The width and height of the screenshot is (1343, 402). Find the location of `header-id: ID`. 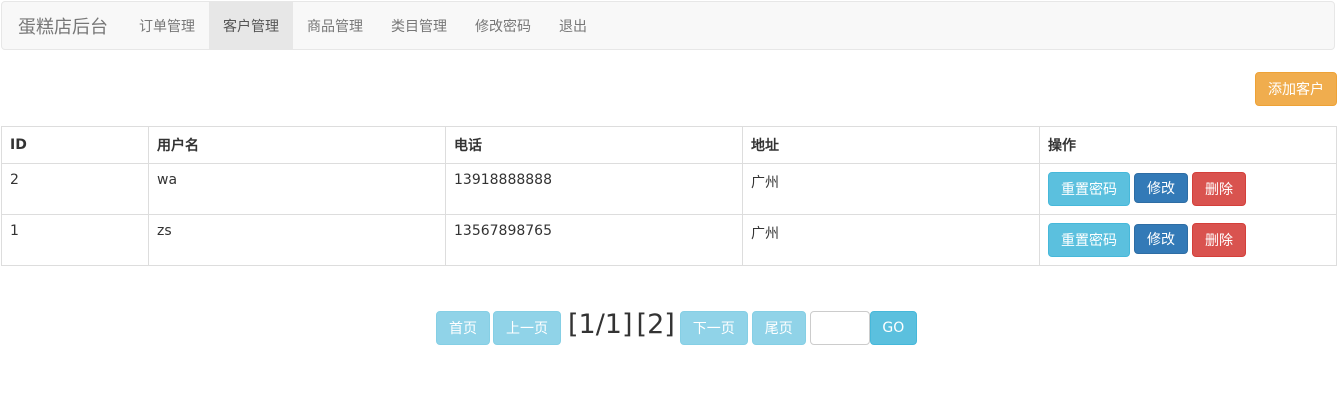

header-id: ID is located at coordinates (75, 145).